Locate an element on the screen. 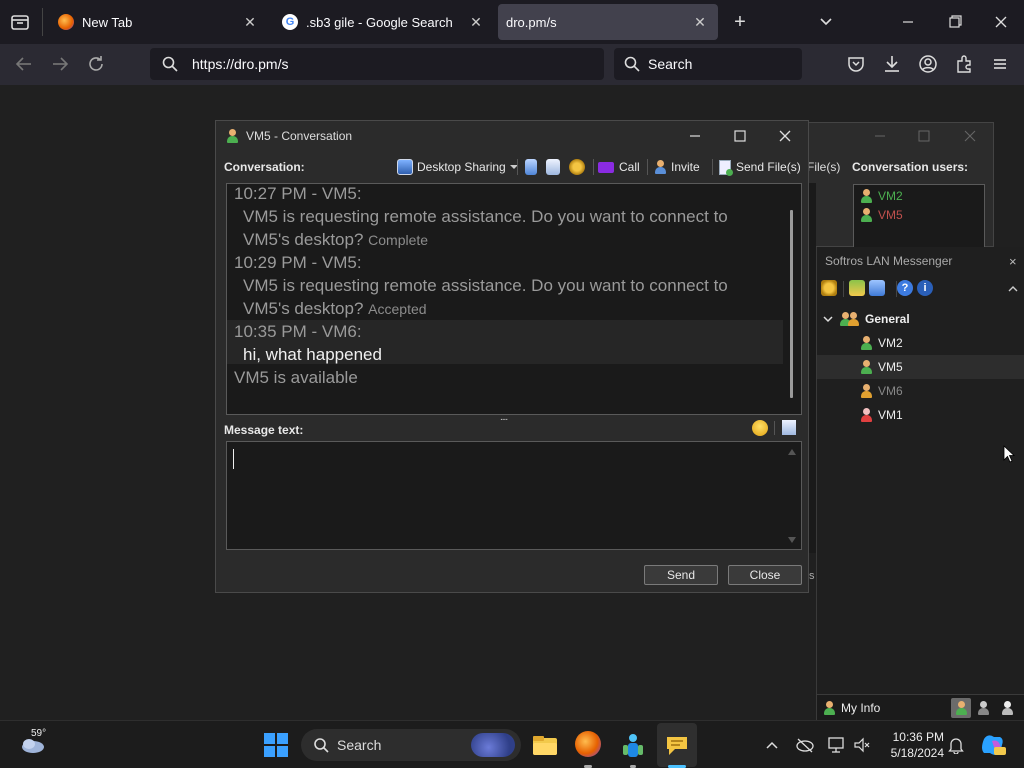 The width and height of the screenshot is (1024, 768). status-online-button is located at coordinates (961, 708).